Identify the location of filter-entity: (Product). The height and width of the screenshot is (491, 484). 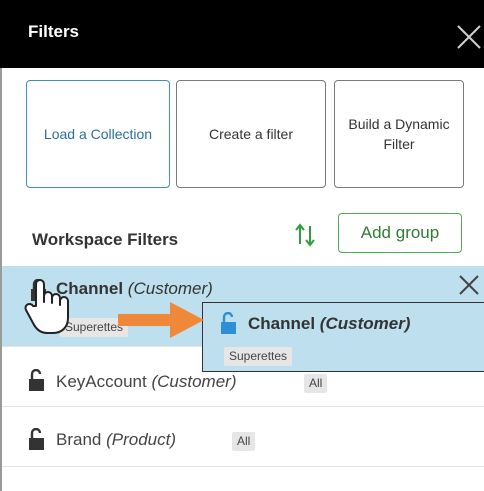
(141, 439).